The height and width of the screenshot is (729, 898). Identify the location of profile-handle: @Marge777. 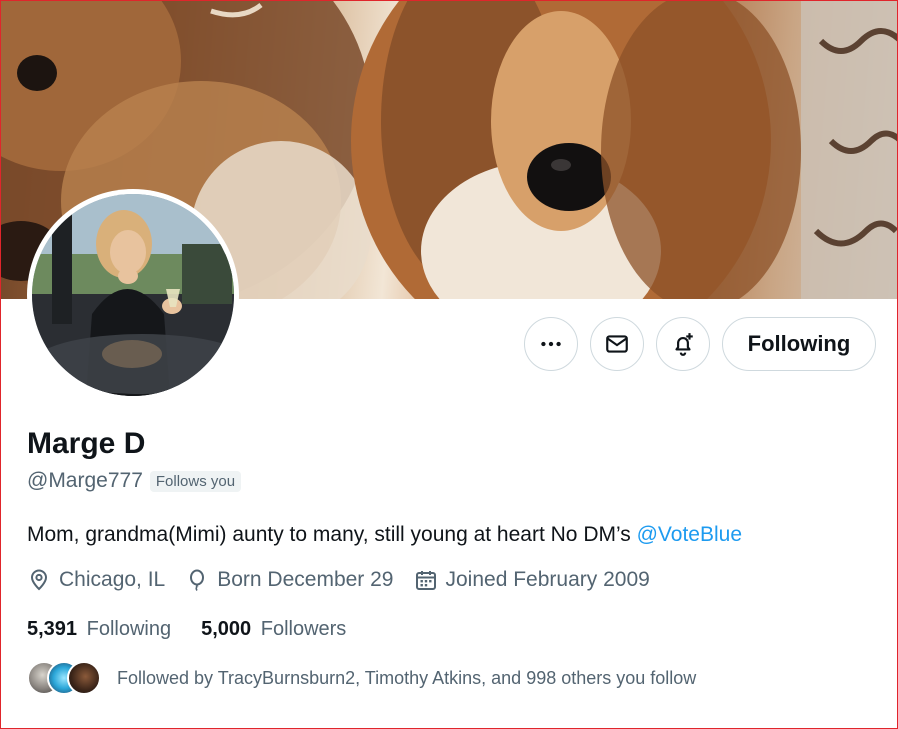
(85, 480).